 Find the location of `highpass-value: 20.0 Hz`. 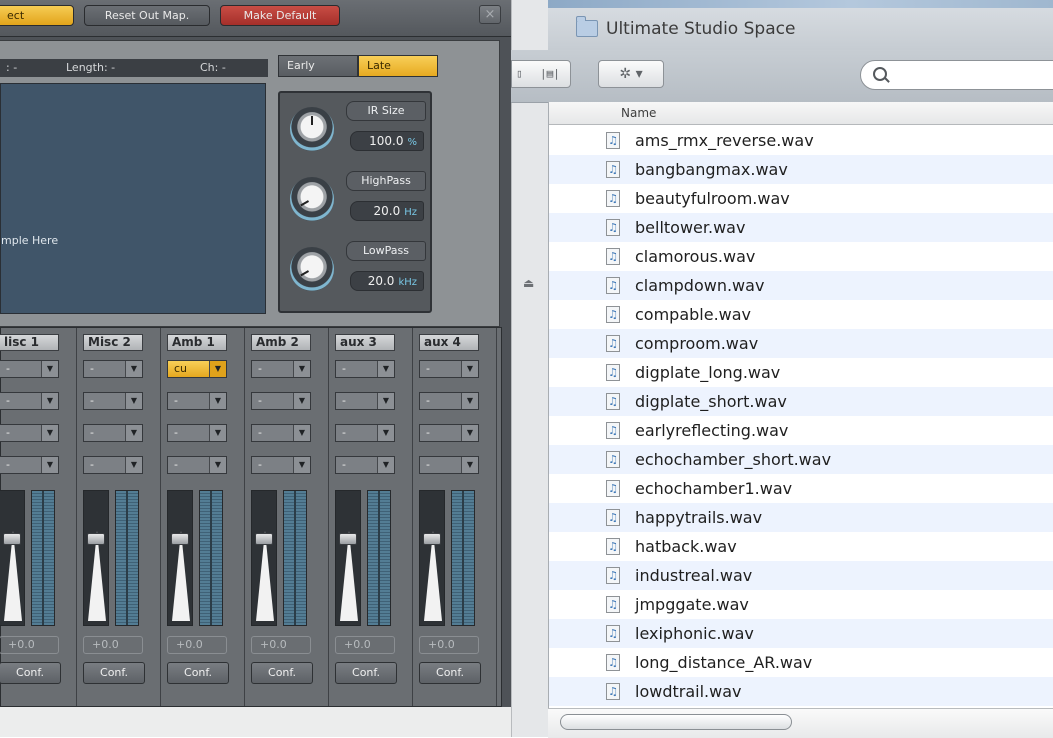

highpass-value: 20.0 Hz is located at coordinates (387, 211).